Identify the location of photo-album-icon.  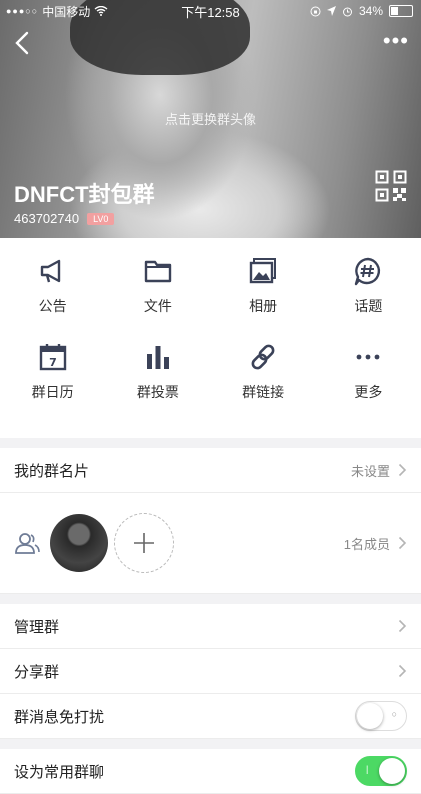
(263, 271).